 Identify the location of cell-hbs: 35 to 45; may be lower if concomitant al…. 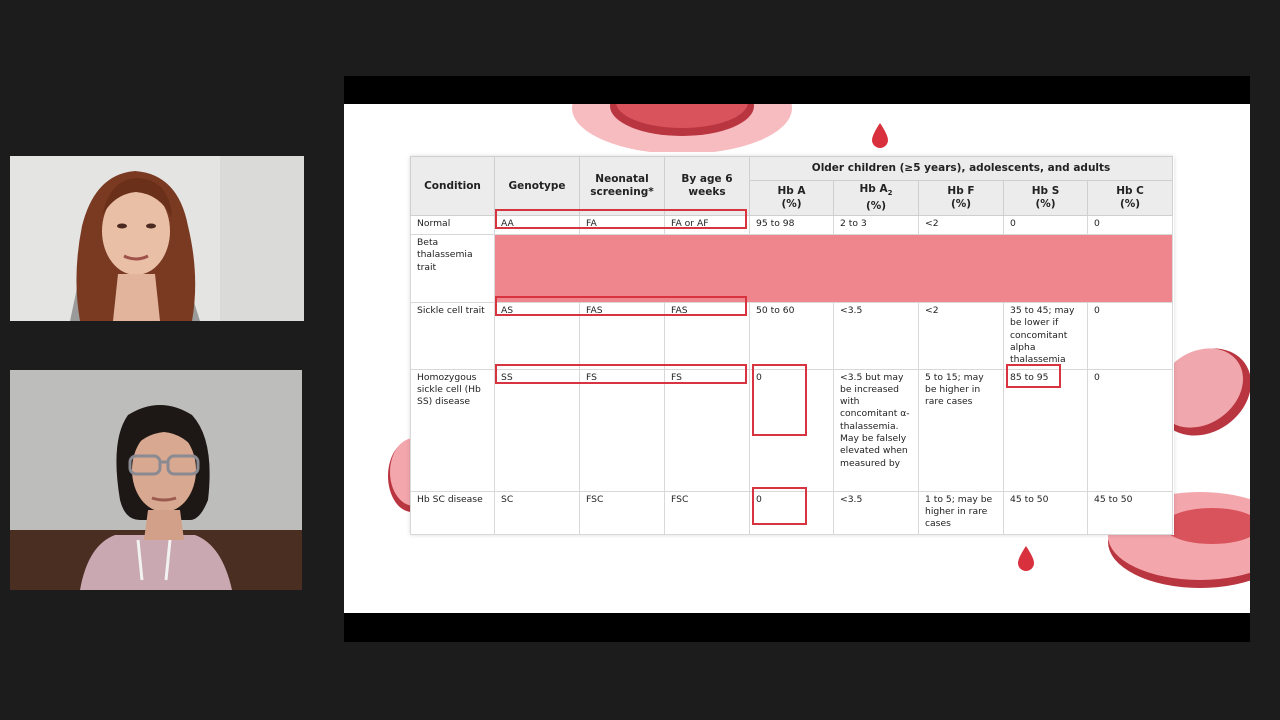
(1045, 336).